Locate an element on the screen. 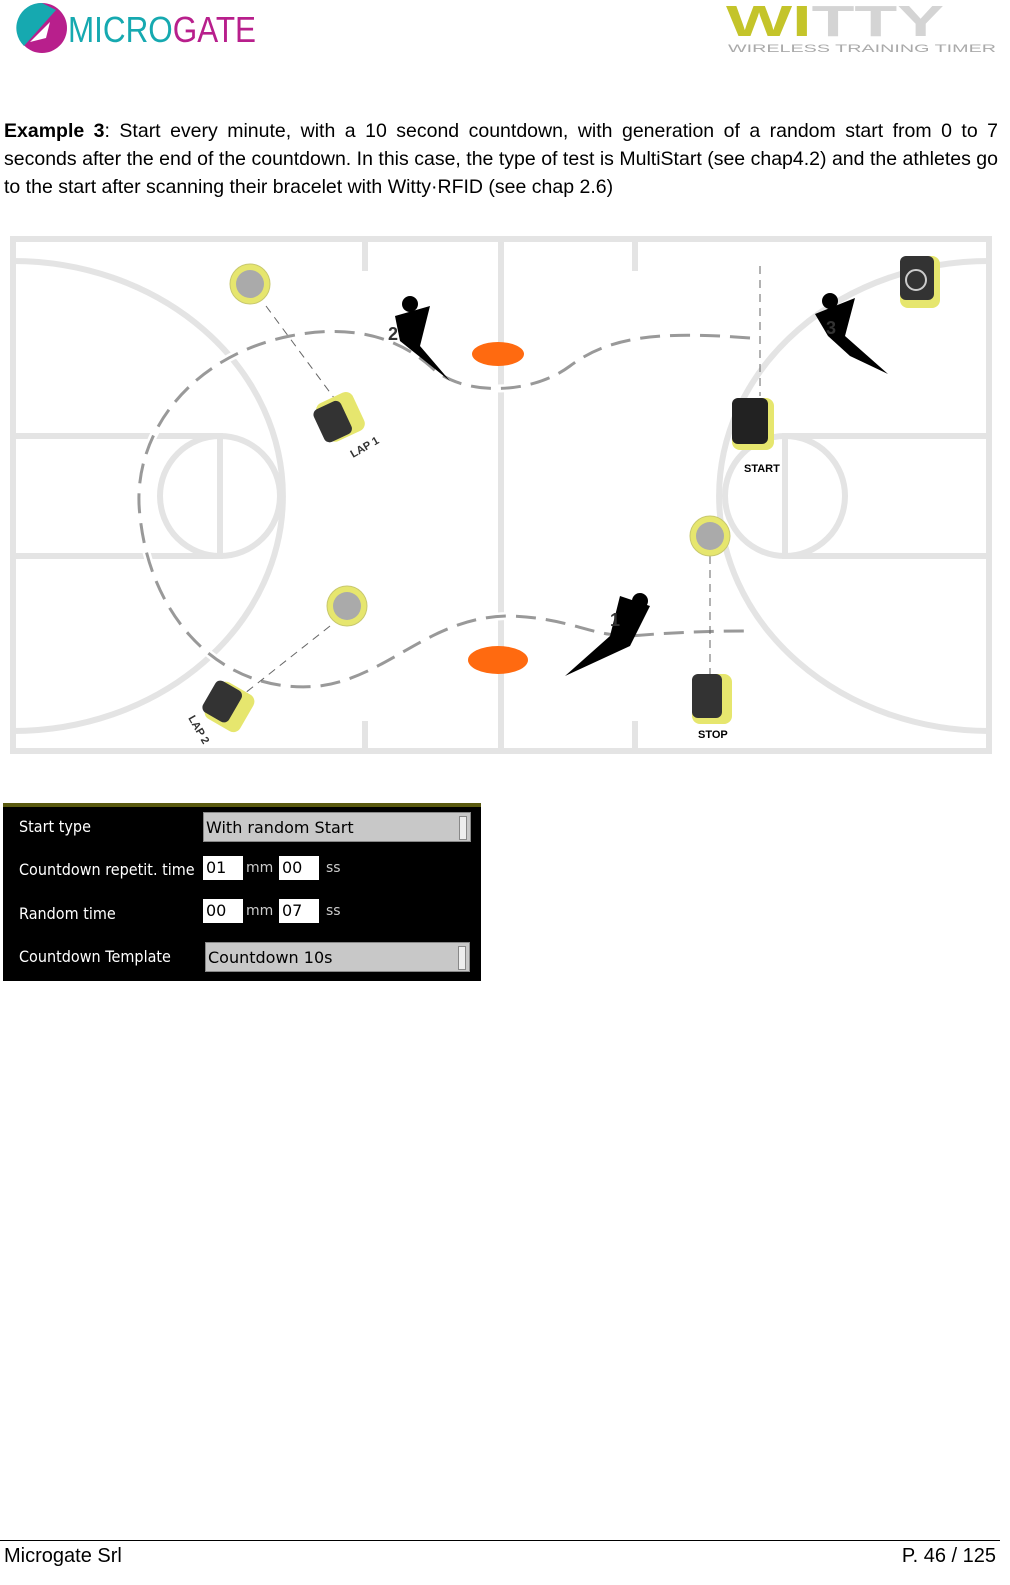 This screenshot has height=1585, width=1010. runner-number: 2 is located at coordinates (393, 334).